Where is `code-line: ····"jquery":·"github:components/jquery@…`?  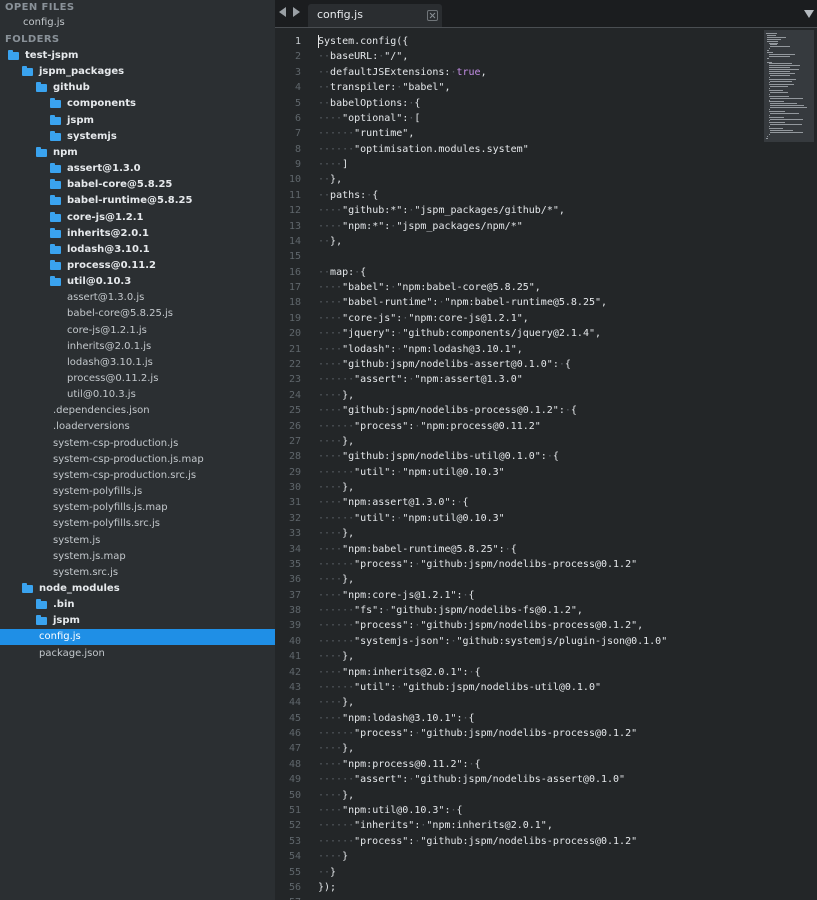
code-line: ····"jquery":·"github:components/jquery@… is located at coordinates (459, 333).